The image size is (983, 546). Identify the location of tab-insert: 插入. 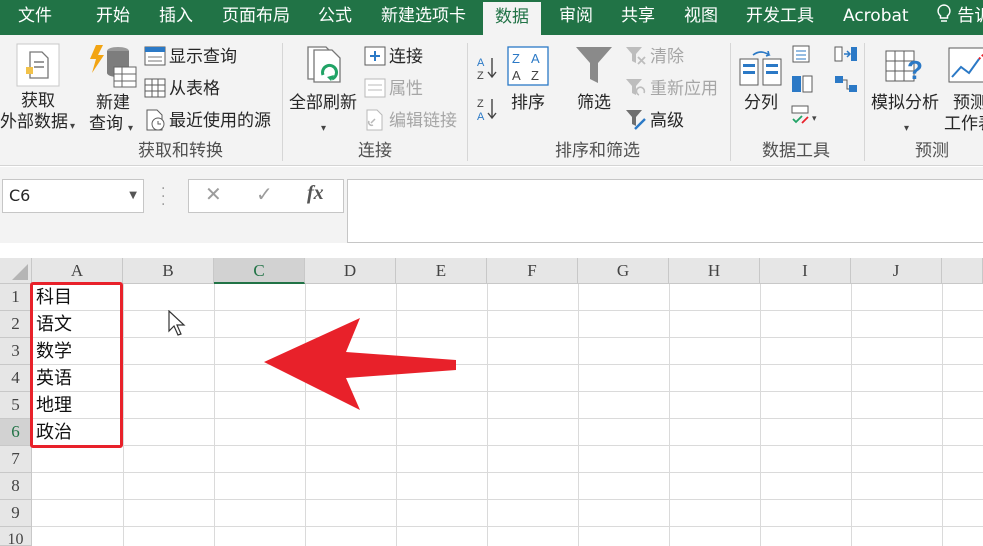
(176, 17).